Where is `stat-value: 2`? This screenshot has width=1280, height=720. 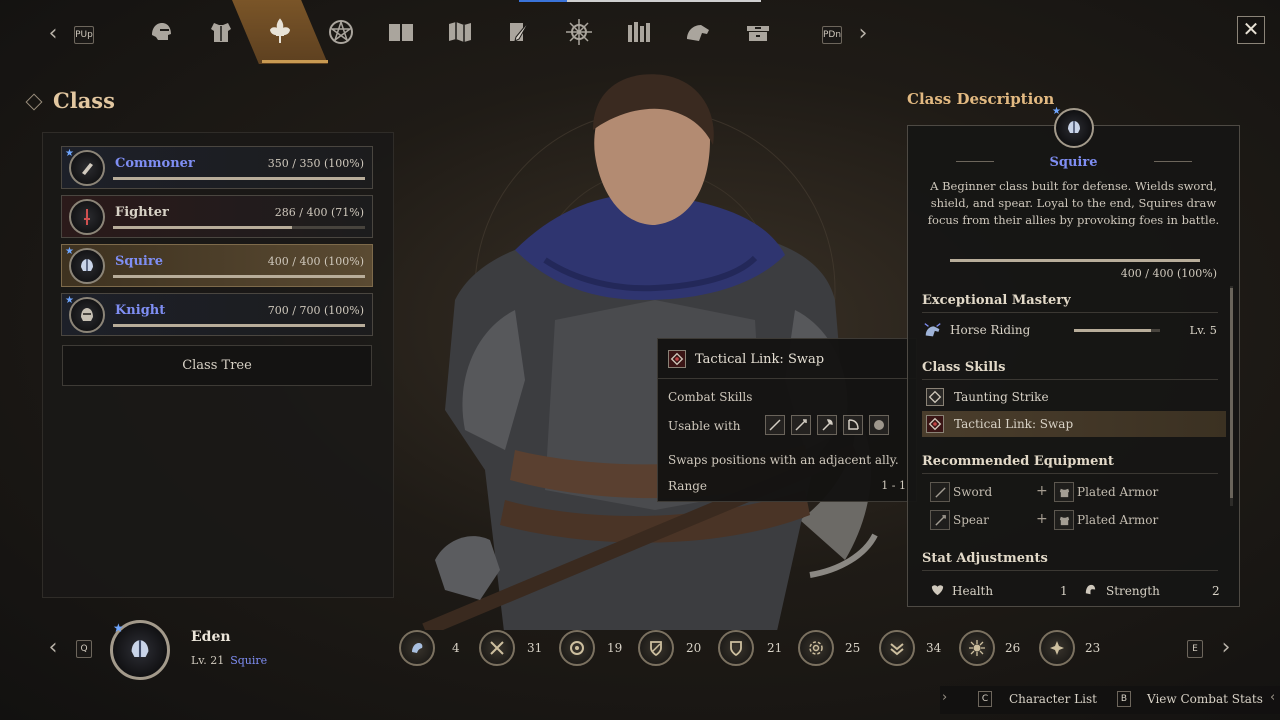 stat-value: 2 is located at coordinates (1216, 591).